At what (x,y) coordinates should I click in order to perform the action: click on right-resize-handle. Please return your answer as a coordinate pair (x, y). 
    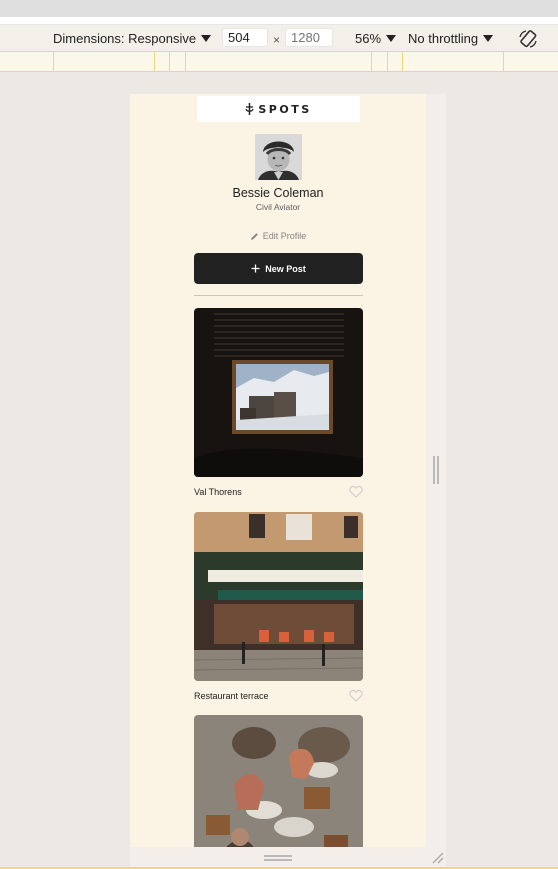
    Looking at the image, I should click on (436, 470).